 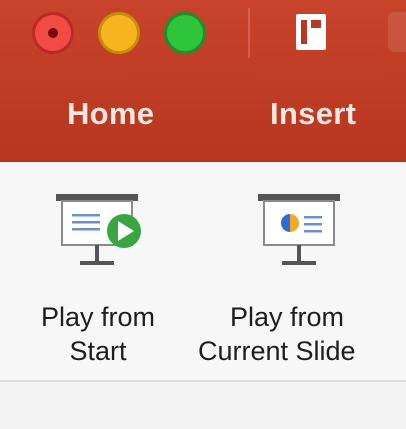 I want to click on play-from-current-slide-label: Play from Current Slide, so click(x=277, y=334).